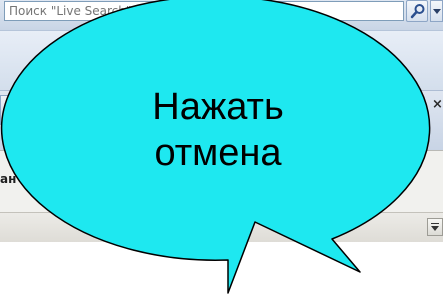 The width and height of the screenshot is (443, 295). I want to click on callout-line-1: Нажать, so click(218, 107).